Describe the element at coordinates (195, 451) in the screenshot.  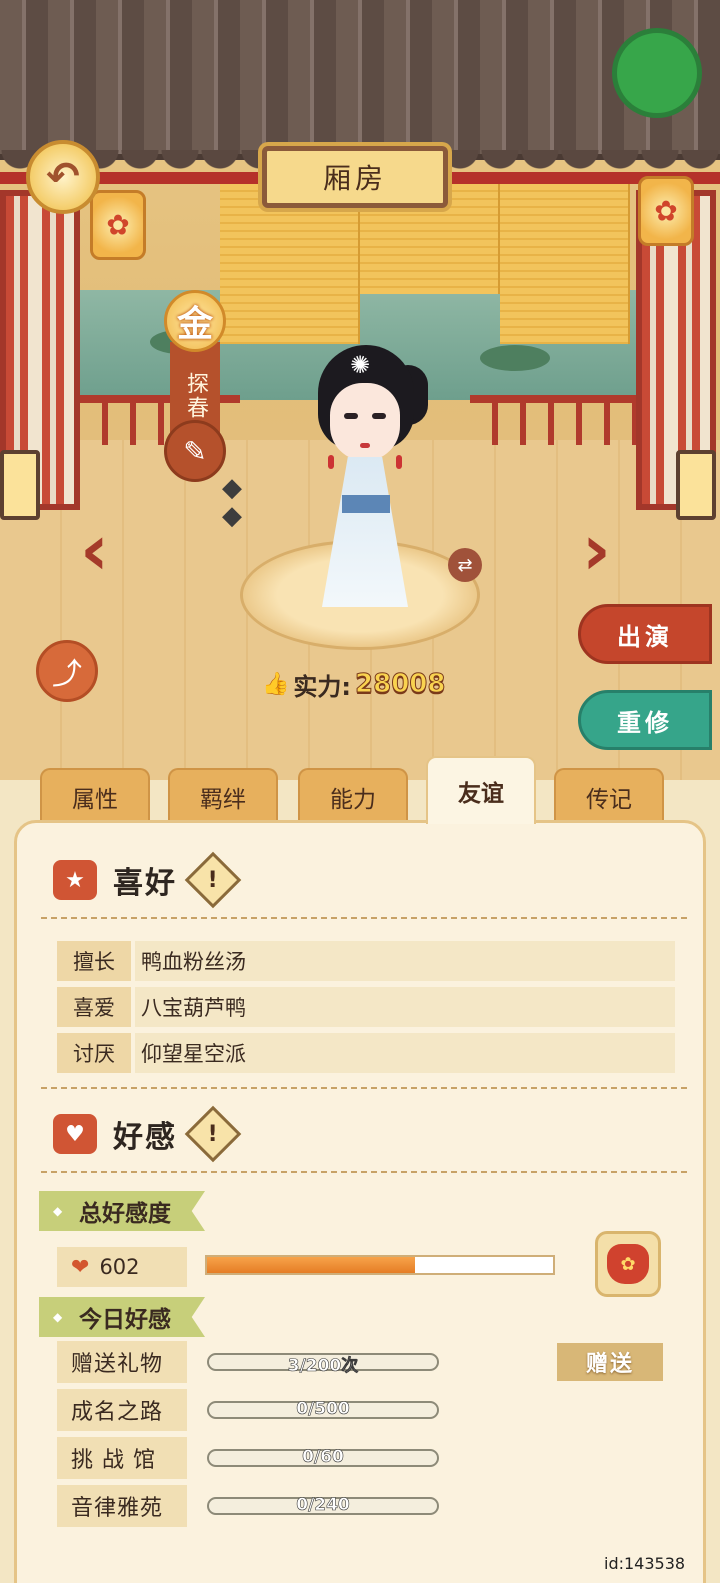
I see `brush-icon: ✎` at that location.